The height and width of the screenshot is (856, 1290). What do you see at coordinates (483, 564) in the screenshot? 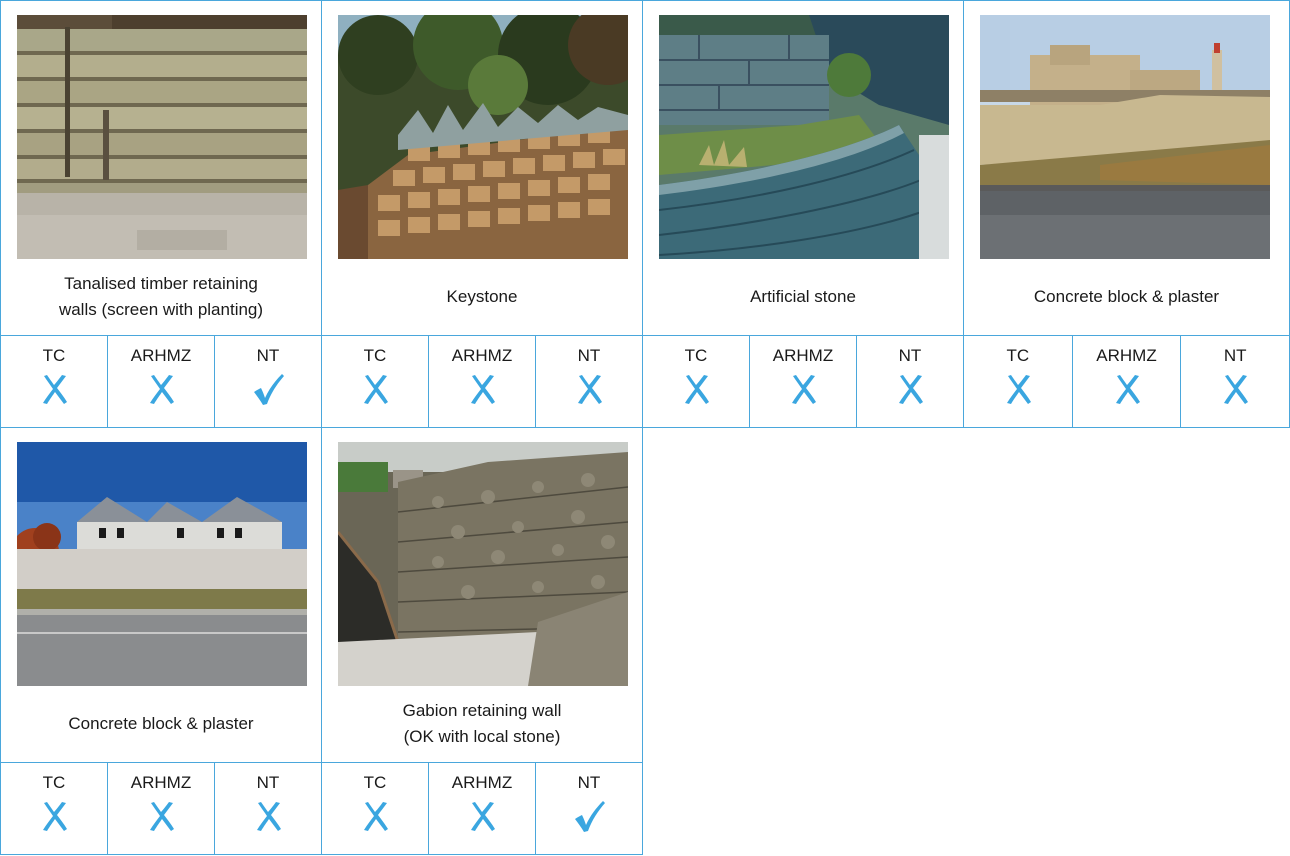
I see `gabion-wall-photo` at bounding box center [483, 564].